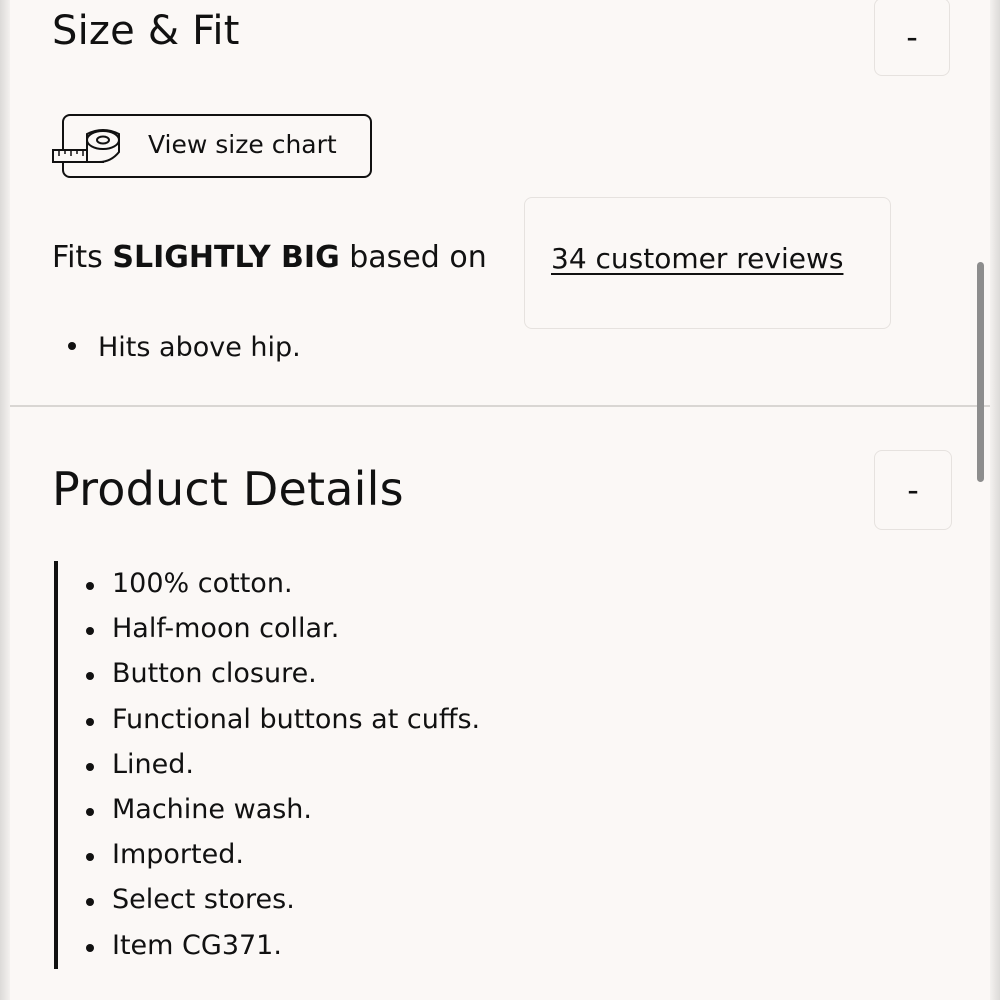  I want to click on list-item: 100% cotton., so click(283, 587).